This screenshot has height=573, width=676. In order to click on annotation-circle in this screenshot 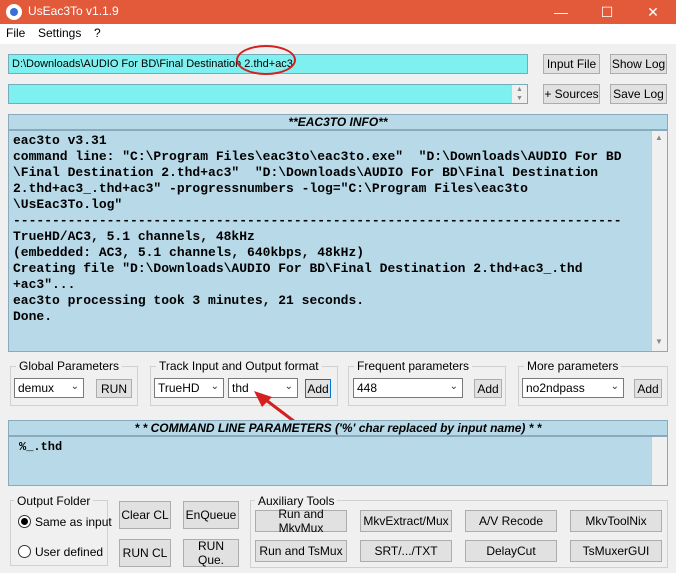, I will do `click(266, 60)`.